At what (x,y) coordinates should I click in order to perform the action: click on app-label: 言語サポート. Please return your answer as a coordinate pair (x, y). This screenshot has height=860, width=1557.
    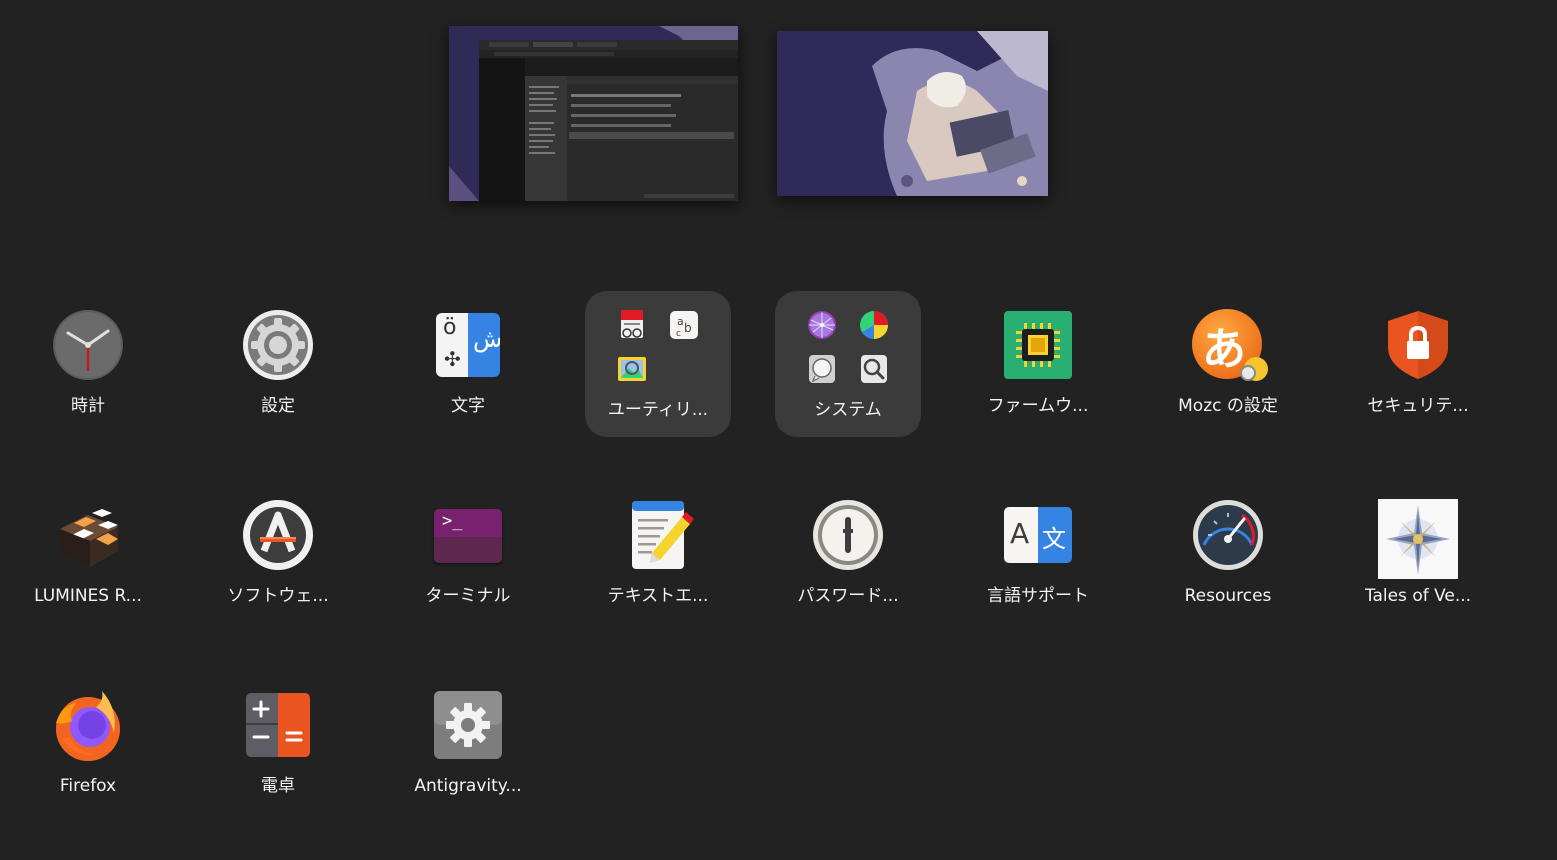
    Looking at the image, I should click on (1038, 596).